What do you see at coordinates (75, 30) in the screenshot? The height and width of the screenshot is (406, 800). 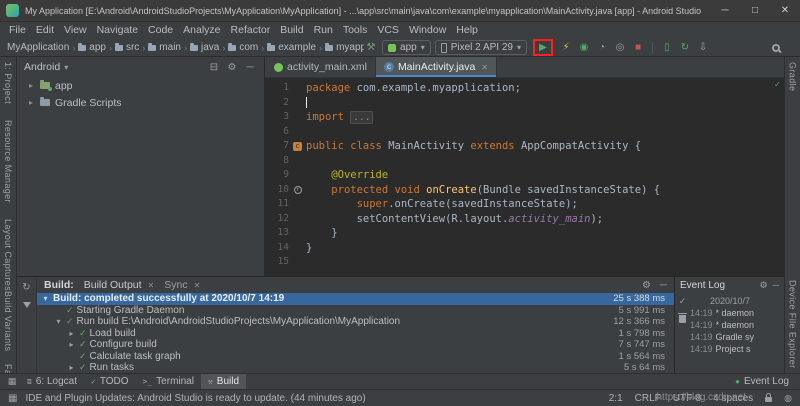 I see `menu-view: View` at bounding box center [75, 30].